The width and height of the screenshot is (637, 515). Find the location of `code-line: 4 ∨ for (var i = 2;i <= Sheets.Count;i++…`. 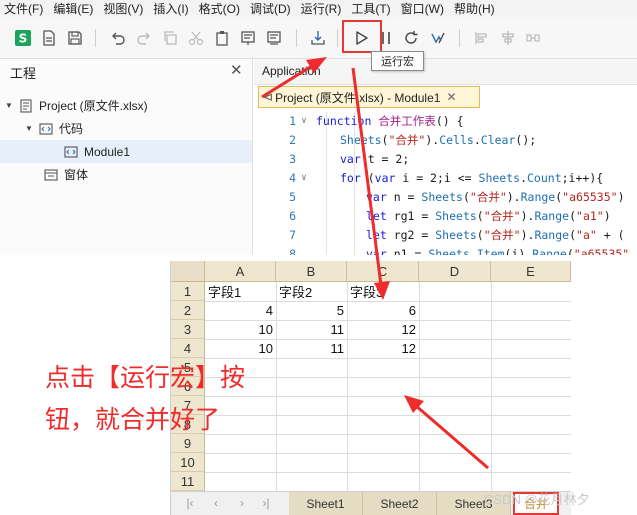

code-line: 4 ∨ for (var i = 2;i <= Sheets.Count;i++… is located at coordinates (445, 178).